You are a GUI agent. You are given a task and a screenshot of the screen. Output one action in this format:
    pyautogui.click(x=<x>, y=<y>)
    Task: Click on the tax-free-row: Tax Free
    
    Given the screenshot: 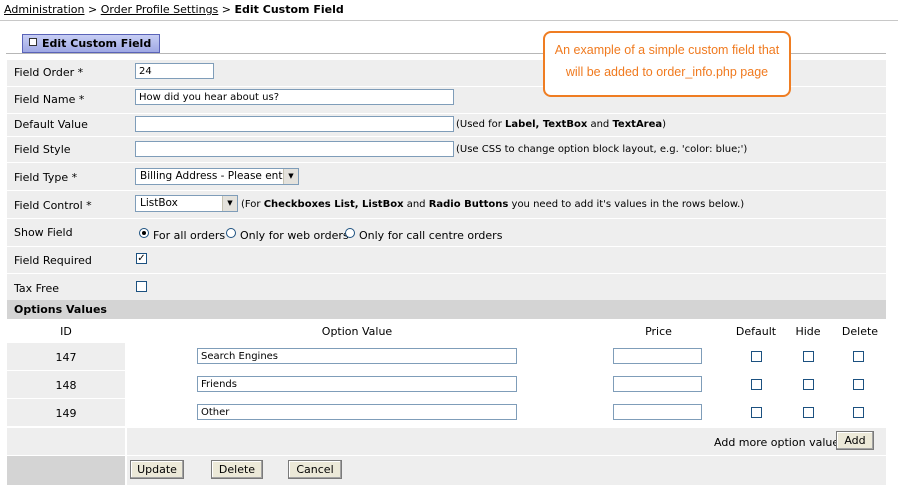 What is the action you would take?
    pyautogui.click(x=446, y=287)
    